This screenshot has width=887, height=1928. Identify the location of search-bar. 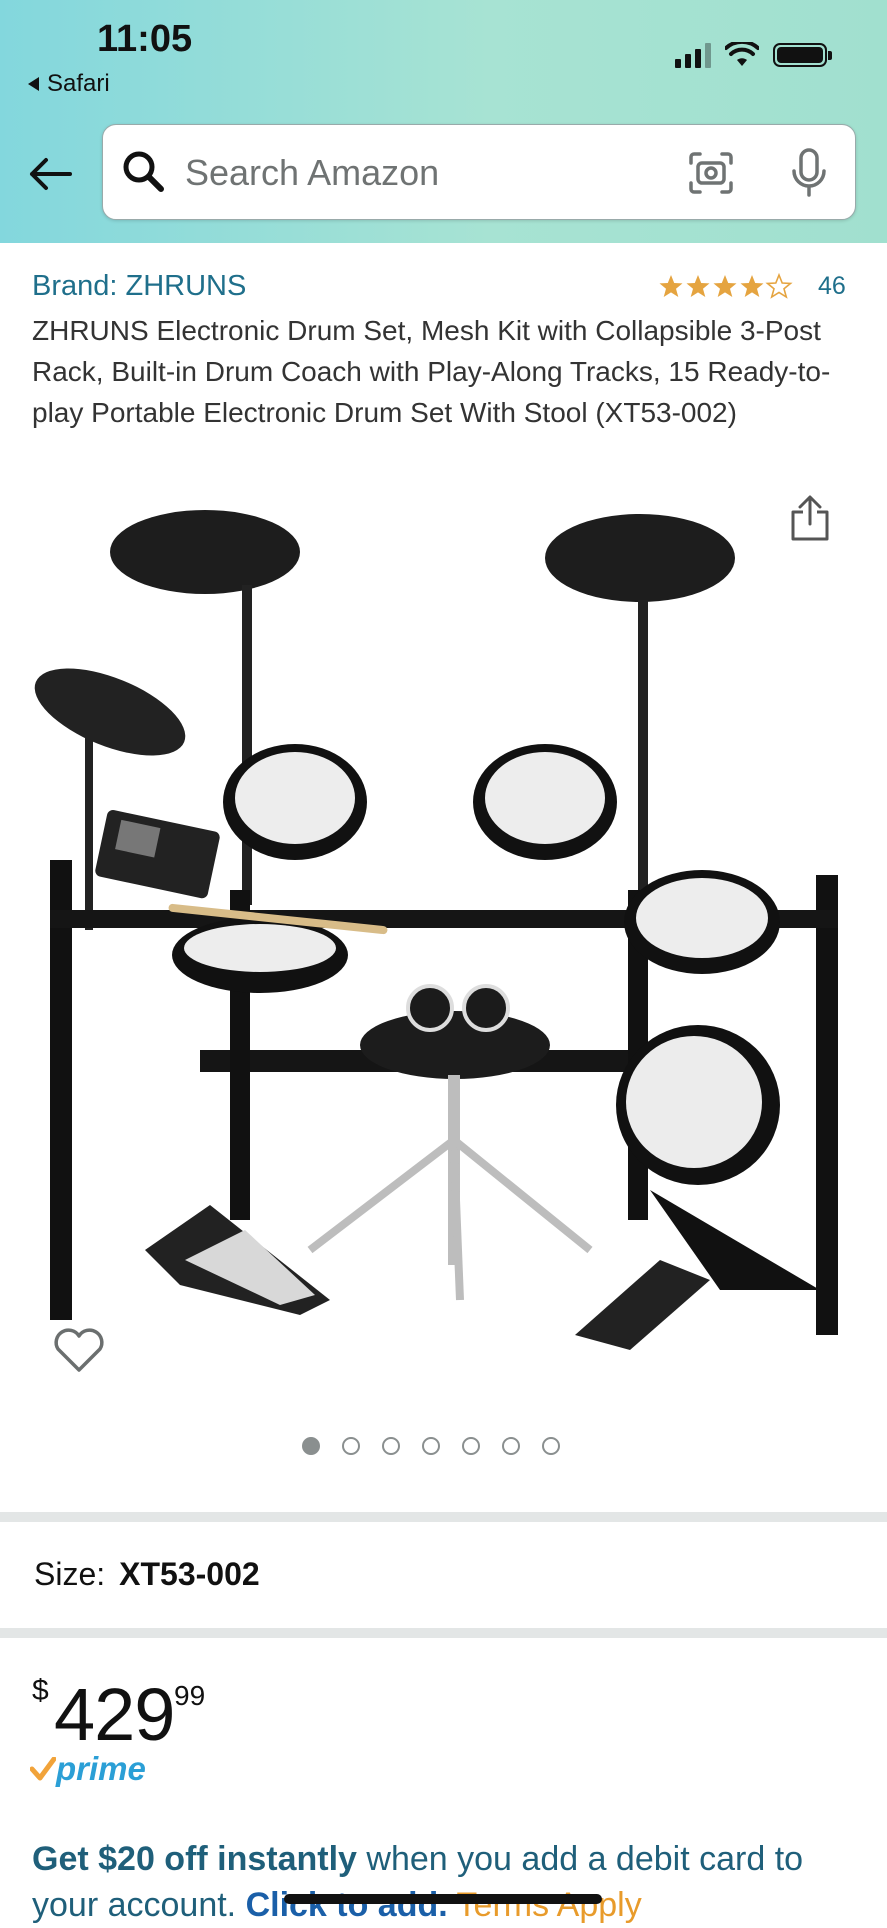
(479, 172).